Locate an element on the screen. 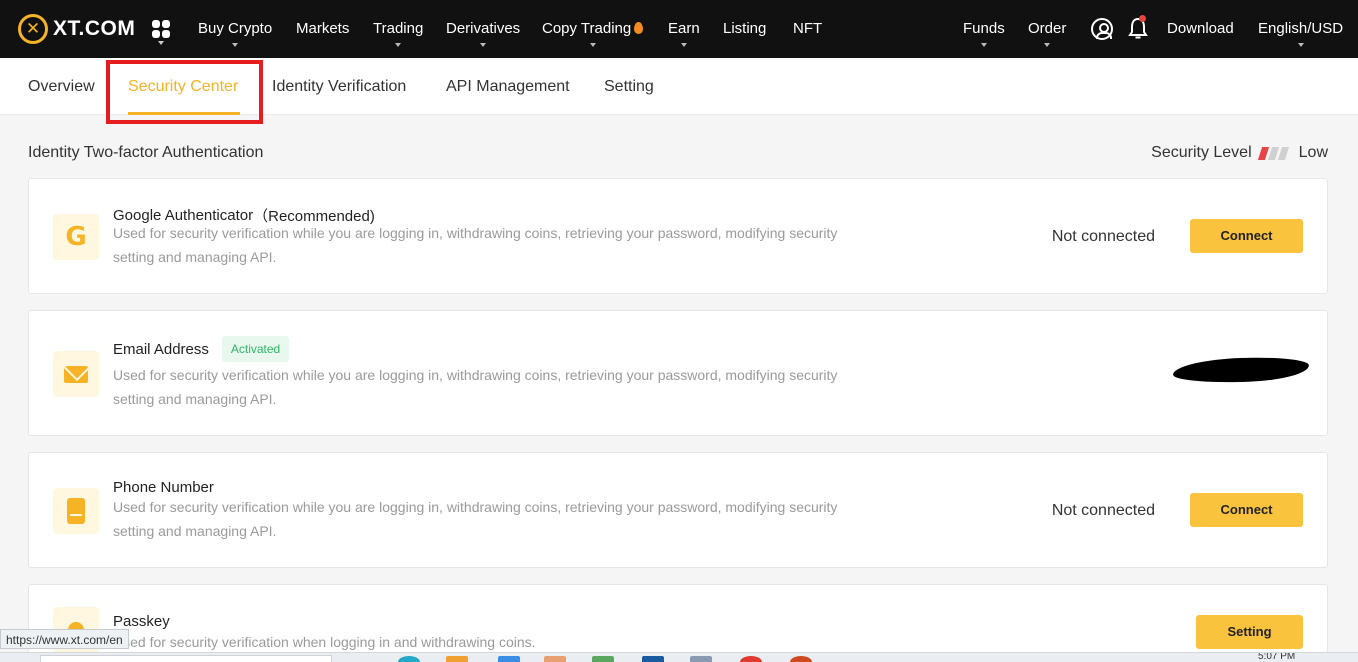 This screenshot has width=1358, height=662. envelope-icon is located at coordinates (76, 374).